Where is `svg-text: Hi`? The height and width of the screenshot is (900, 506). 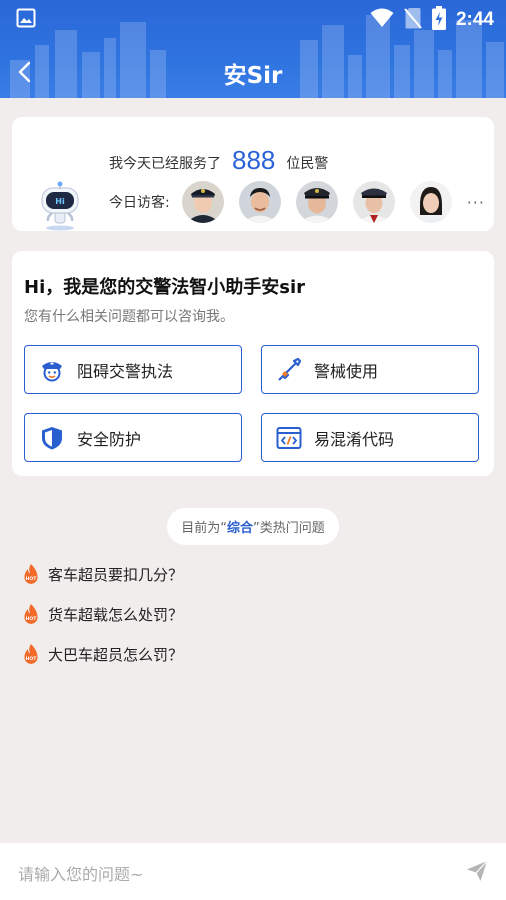
svg-text: Hi is located at coordinates (60, 201).